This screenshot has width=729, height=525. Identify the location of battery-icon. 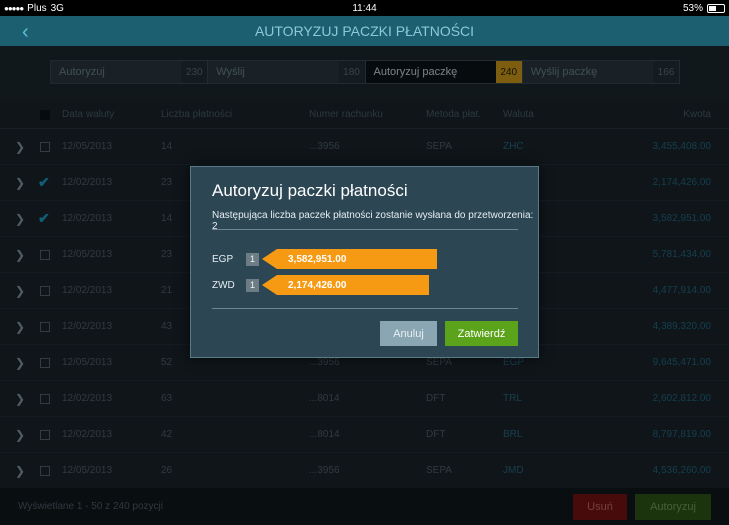
(716, 8).